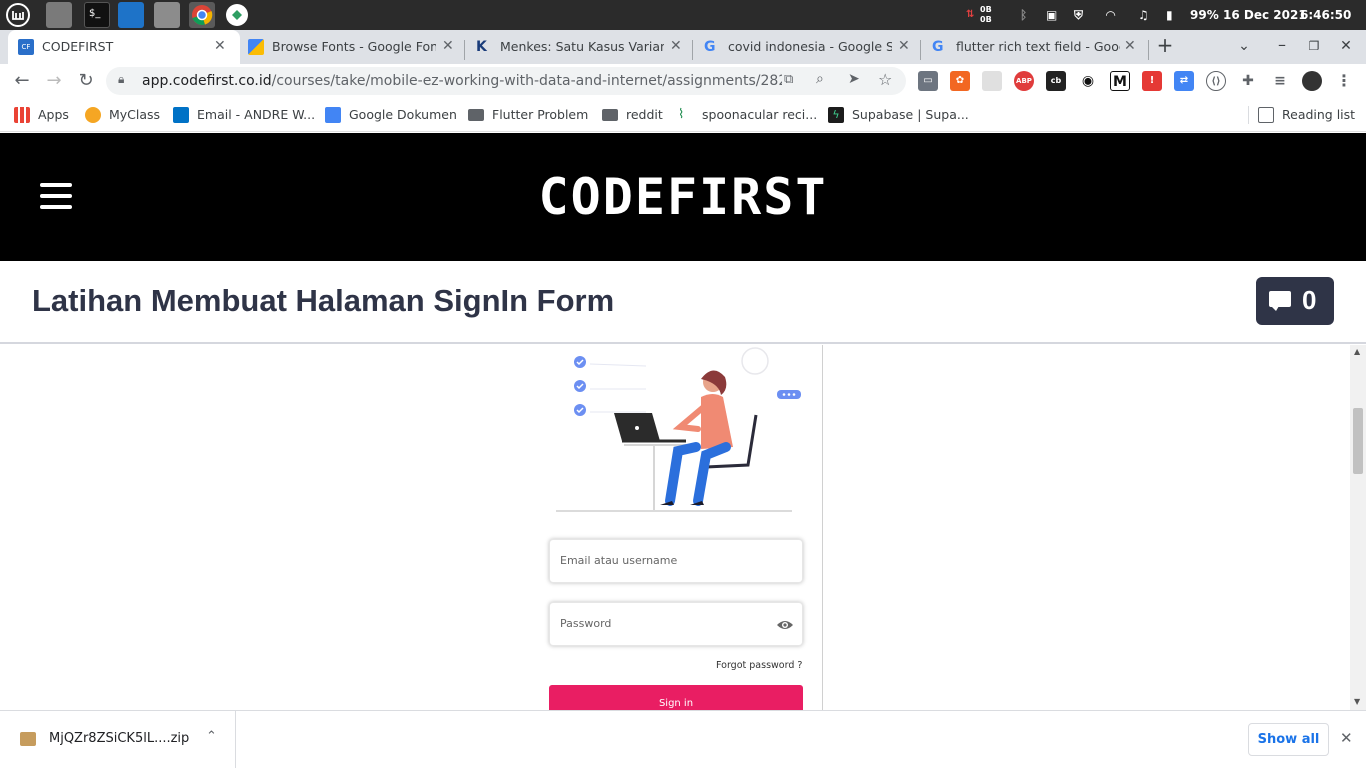  Describe the element at coordinates (854, 79) in the screenshot. I see `send-icon: ➤` at that location.